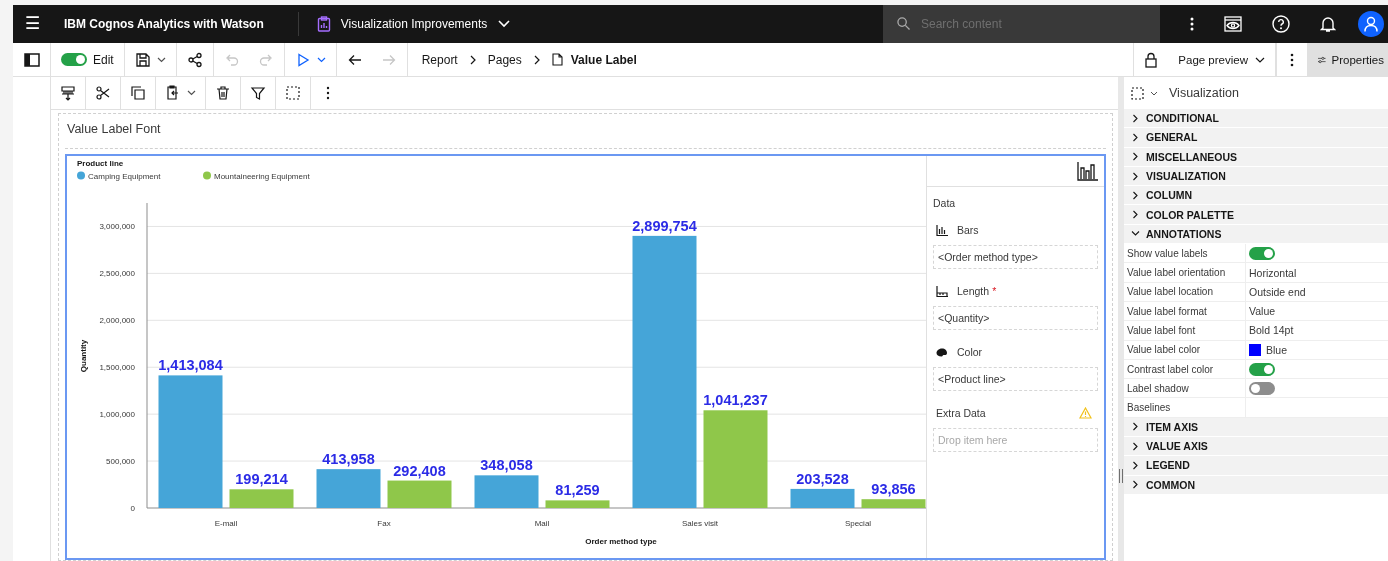 Image resolution: width=1388 pixels, height=561 pixels. I want to click on legend-label: Mountaineering Equipment, so click(262, 176).